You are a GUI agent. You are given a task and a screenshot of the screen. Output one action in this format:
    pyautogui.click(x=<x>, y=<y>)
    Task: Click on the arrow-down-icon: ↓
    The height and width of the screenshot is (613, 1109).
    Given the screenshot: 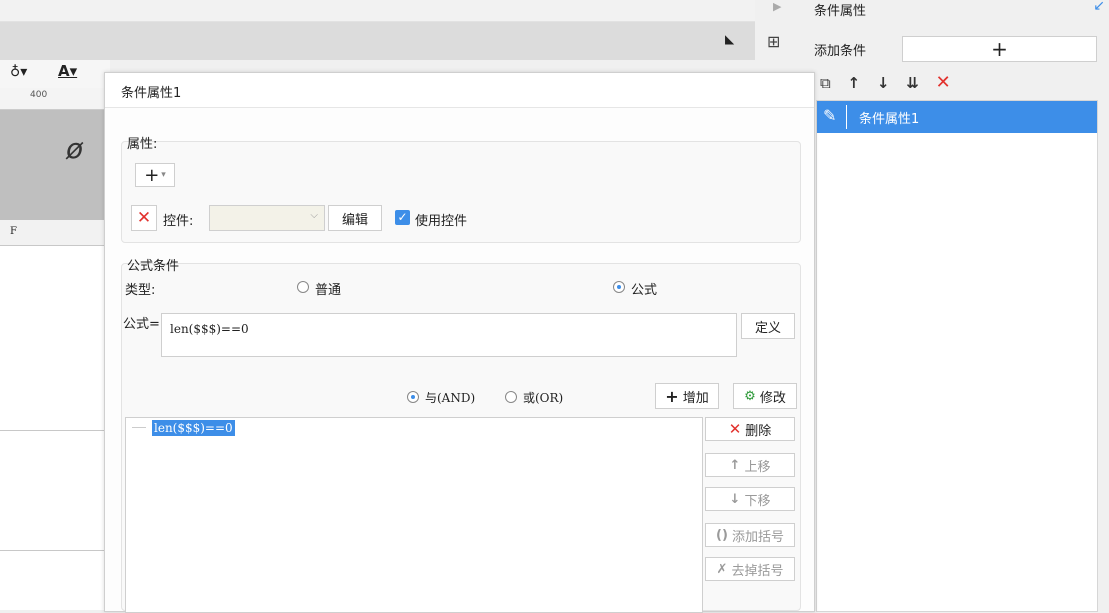 What is the action you would take?
    pyautogui.click(x=735, y=499)
    